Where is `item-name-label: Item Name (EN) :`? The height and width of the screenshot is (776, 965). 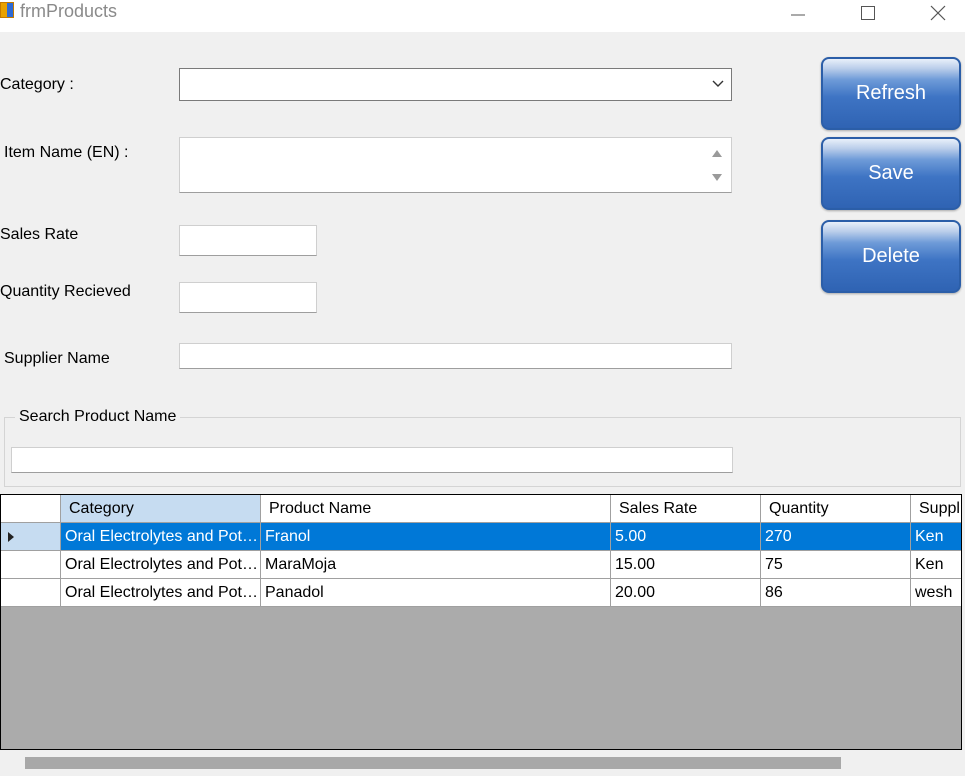 item-name-label: Item Name (EN) : is located at coordinates (66, 152).